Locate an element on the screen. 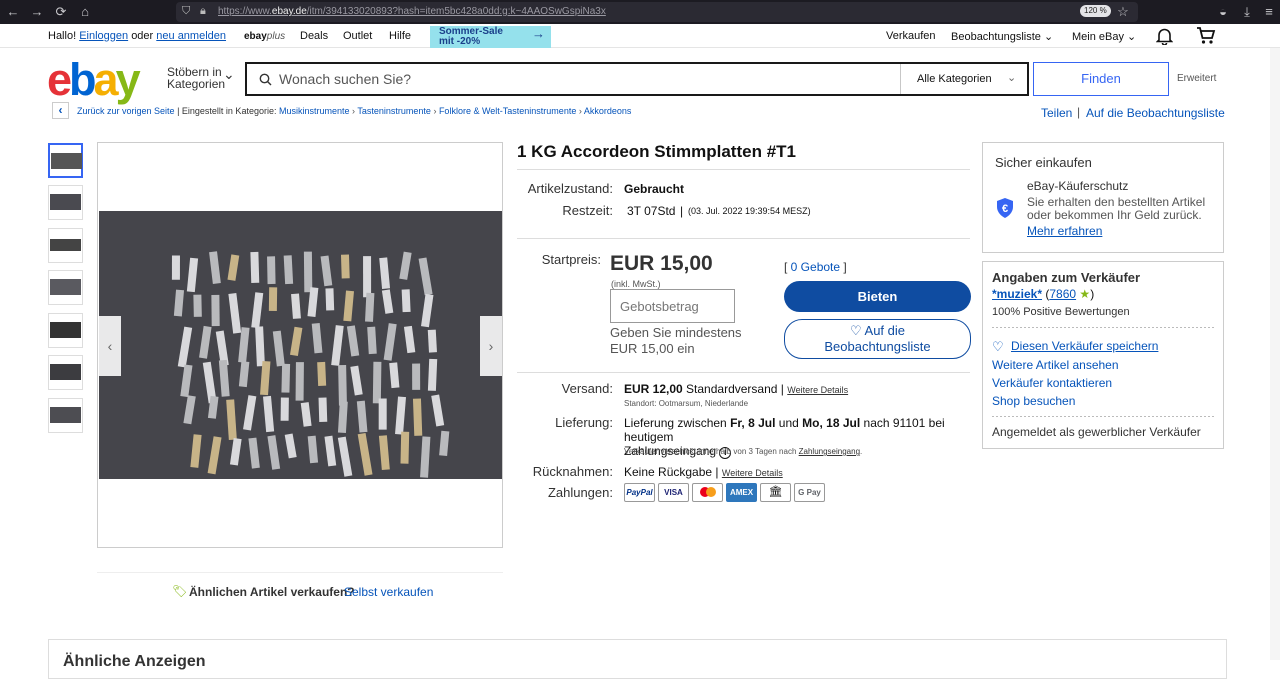 The height and width of the screenshot is (679, 1280). breadcrumb-akkordeons: Akkordeons is located at coordinates (608, 111).